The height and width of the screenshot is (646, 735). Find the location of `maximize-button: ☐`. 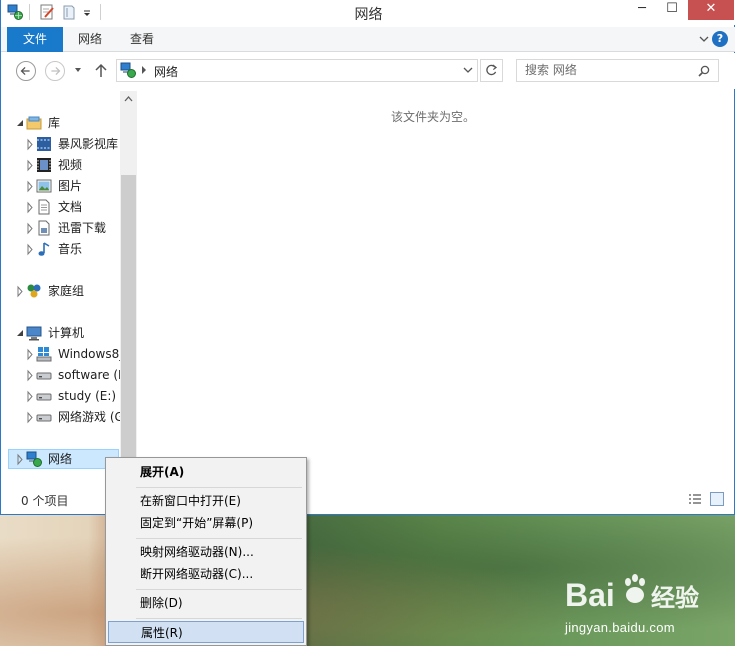

maximize-button: ☐ is located at coordinates (672, 10).